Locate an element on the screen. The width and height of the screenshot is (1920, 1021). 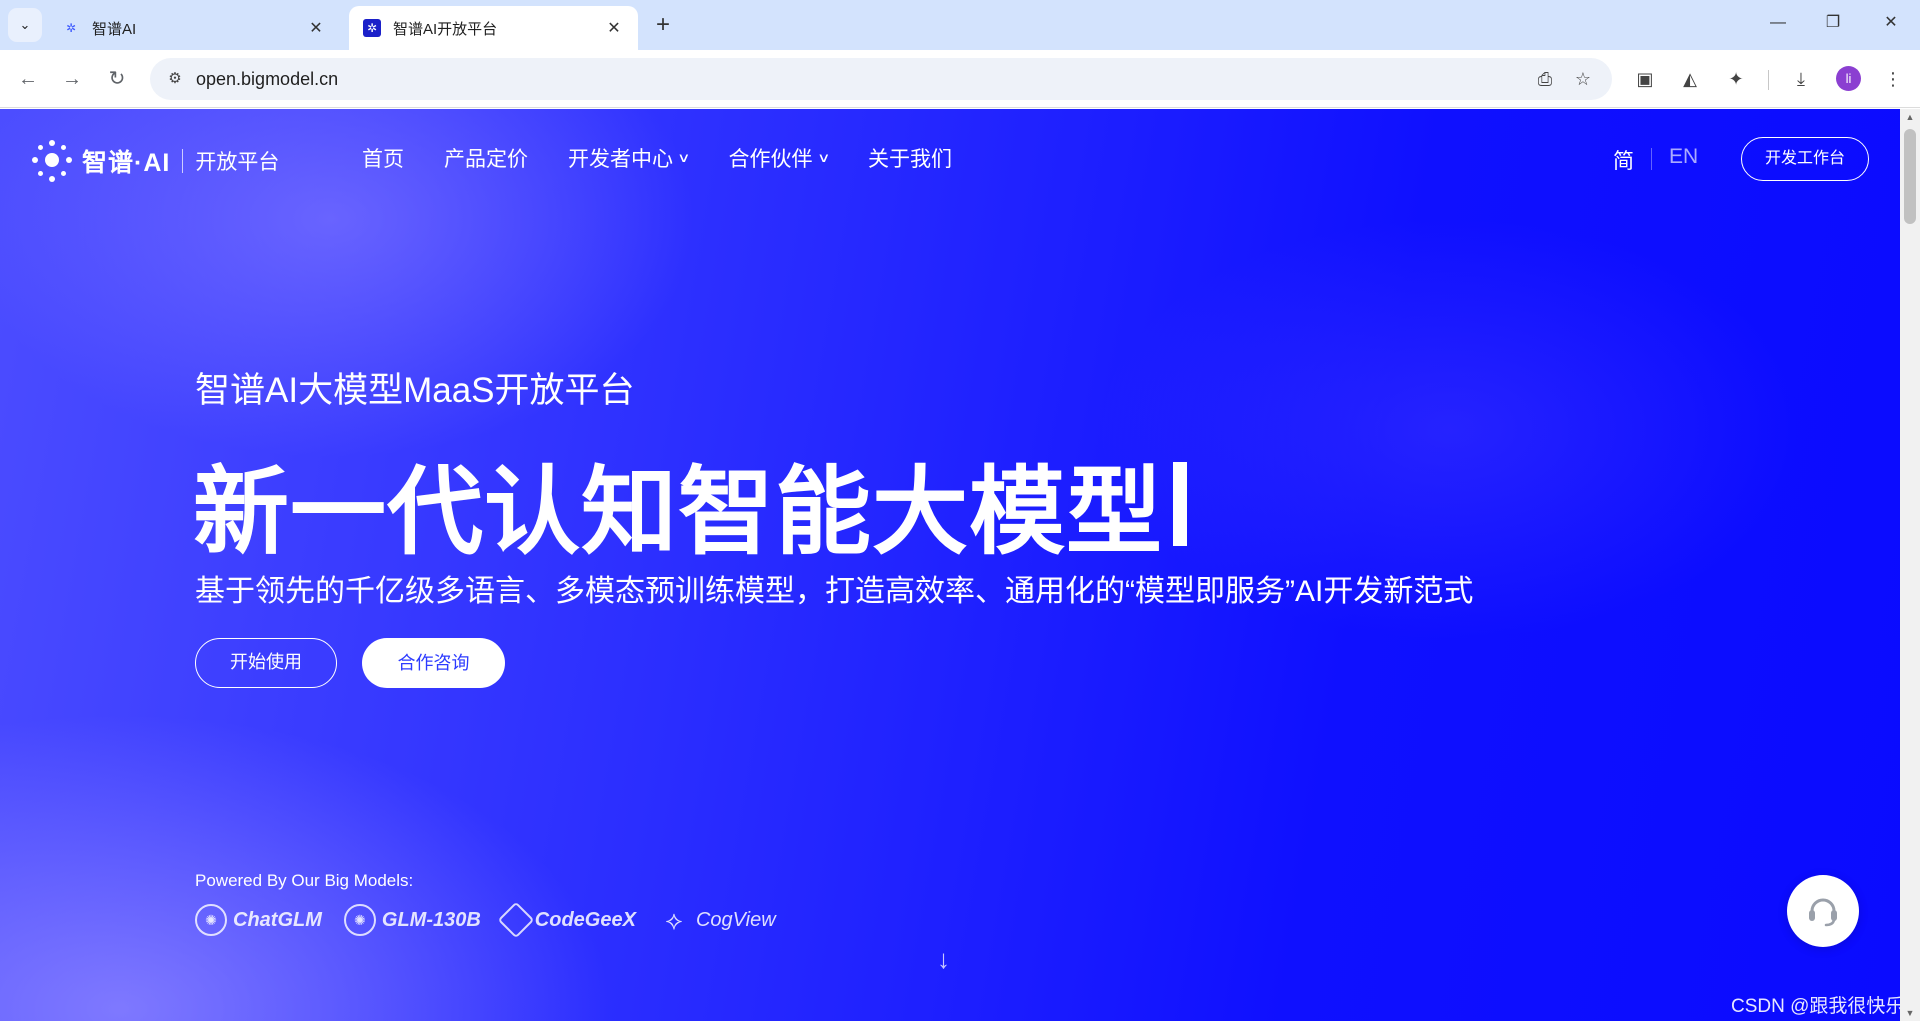
site-logo: 智谱·AI 开放平台 is located at coordinates (154, 161).